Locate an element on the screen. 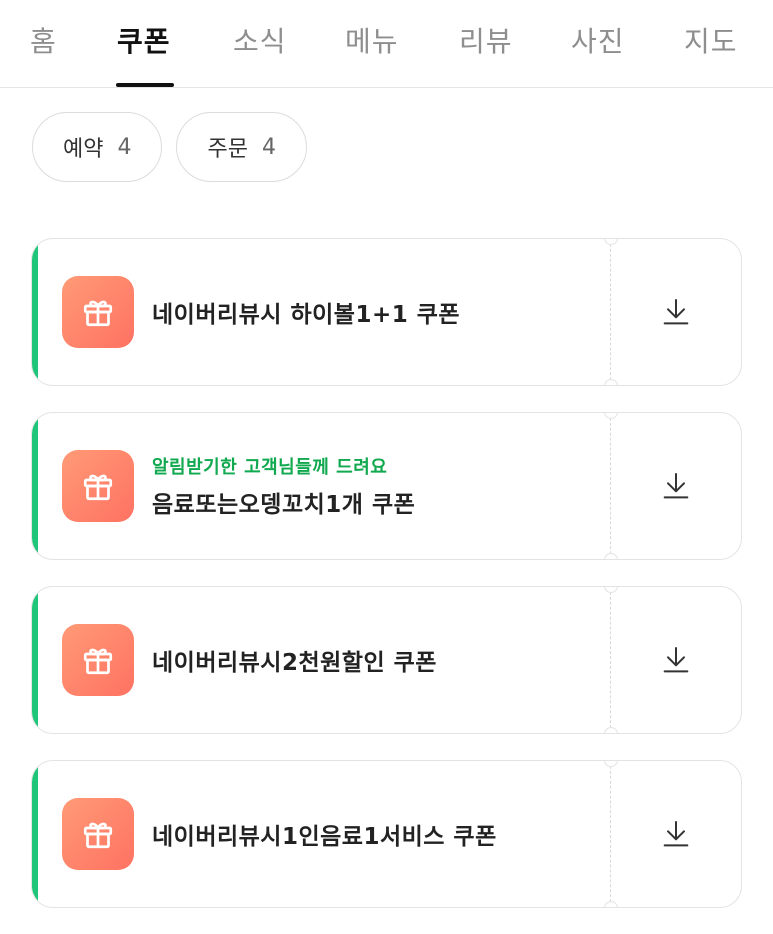  coupon-card: 네이버리뷰시 하이볼1+1 쿠폰 is located at coordinates (386, 312).